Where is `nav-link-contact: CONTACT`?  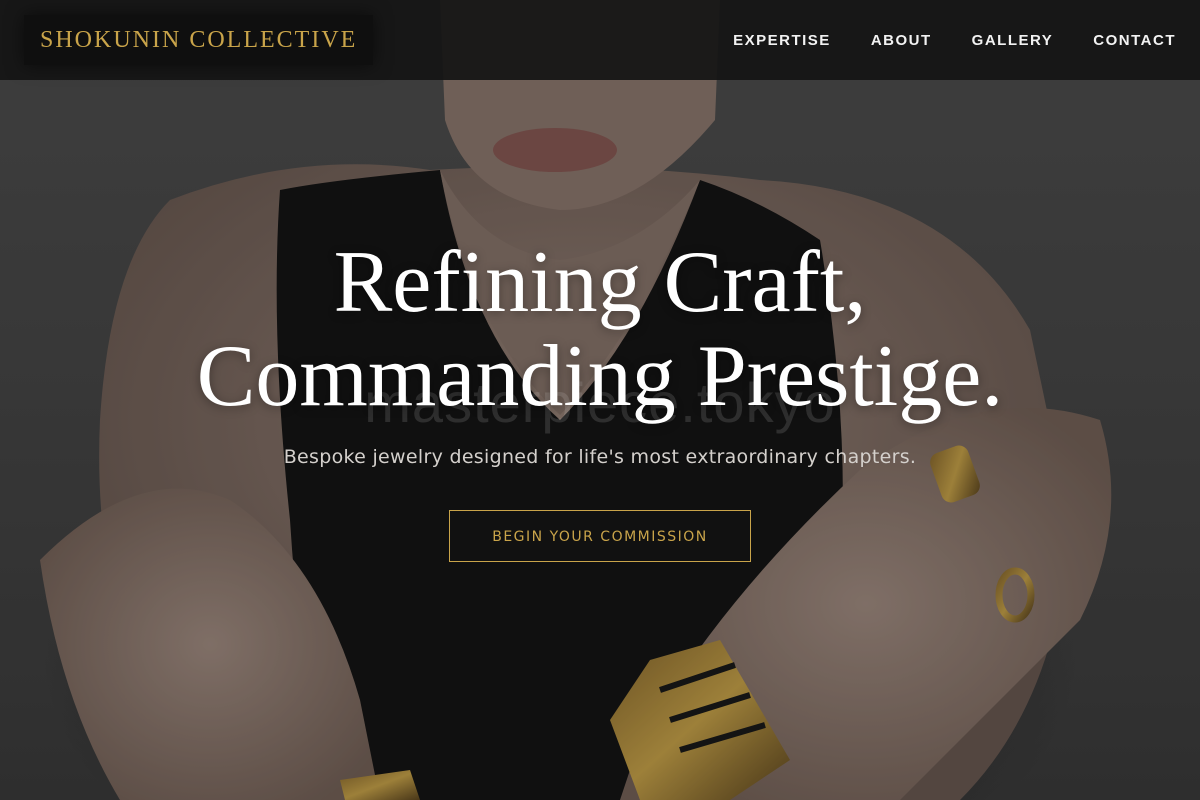 nav-link-contact: CONTACT is located at coordinates (1134, 40).